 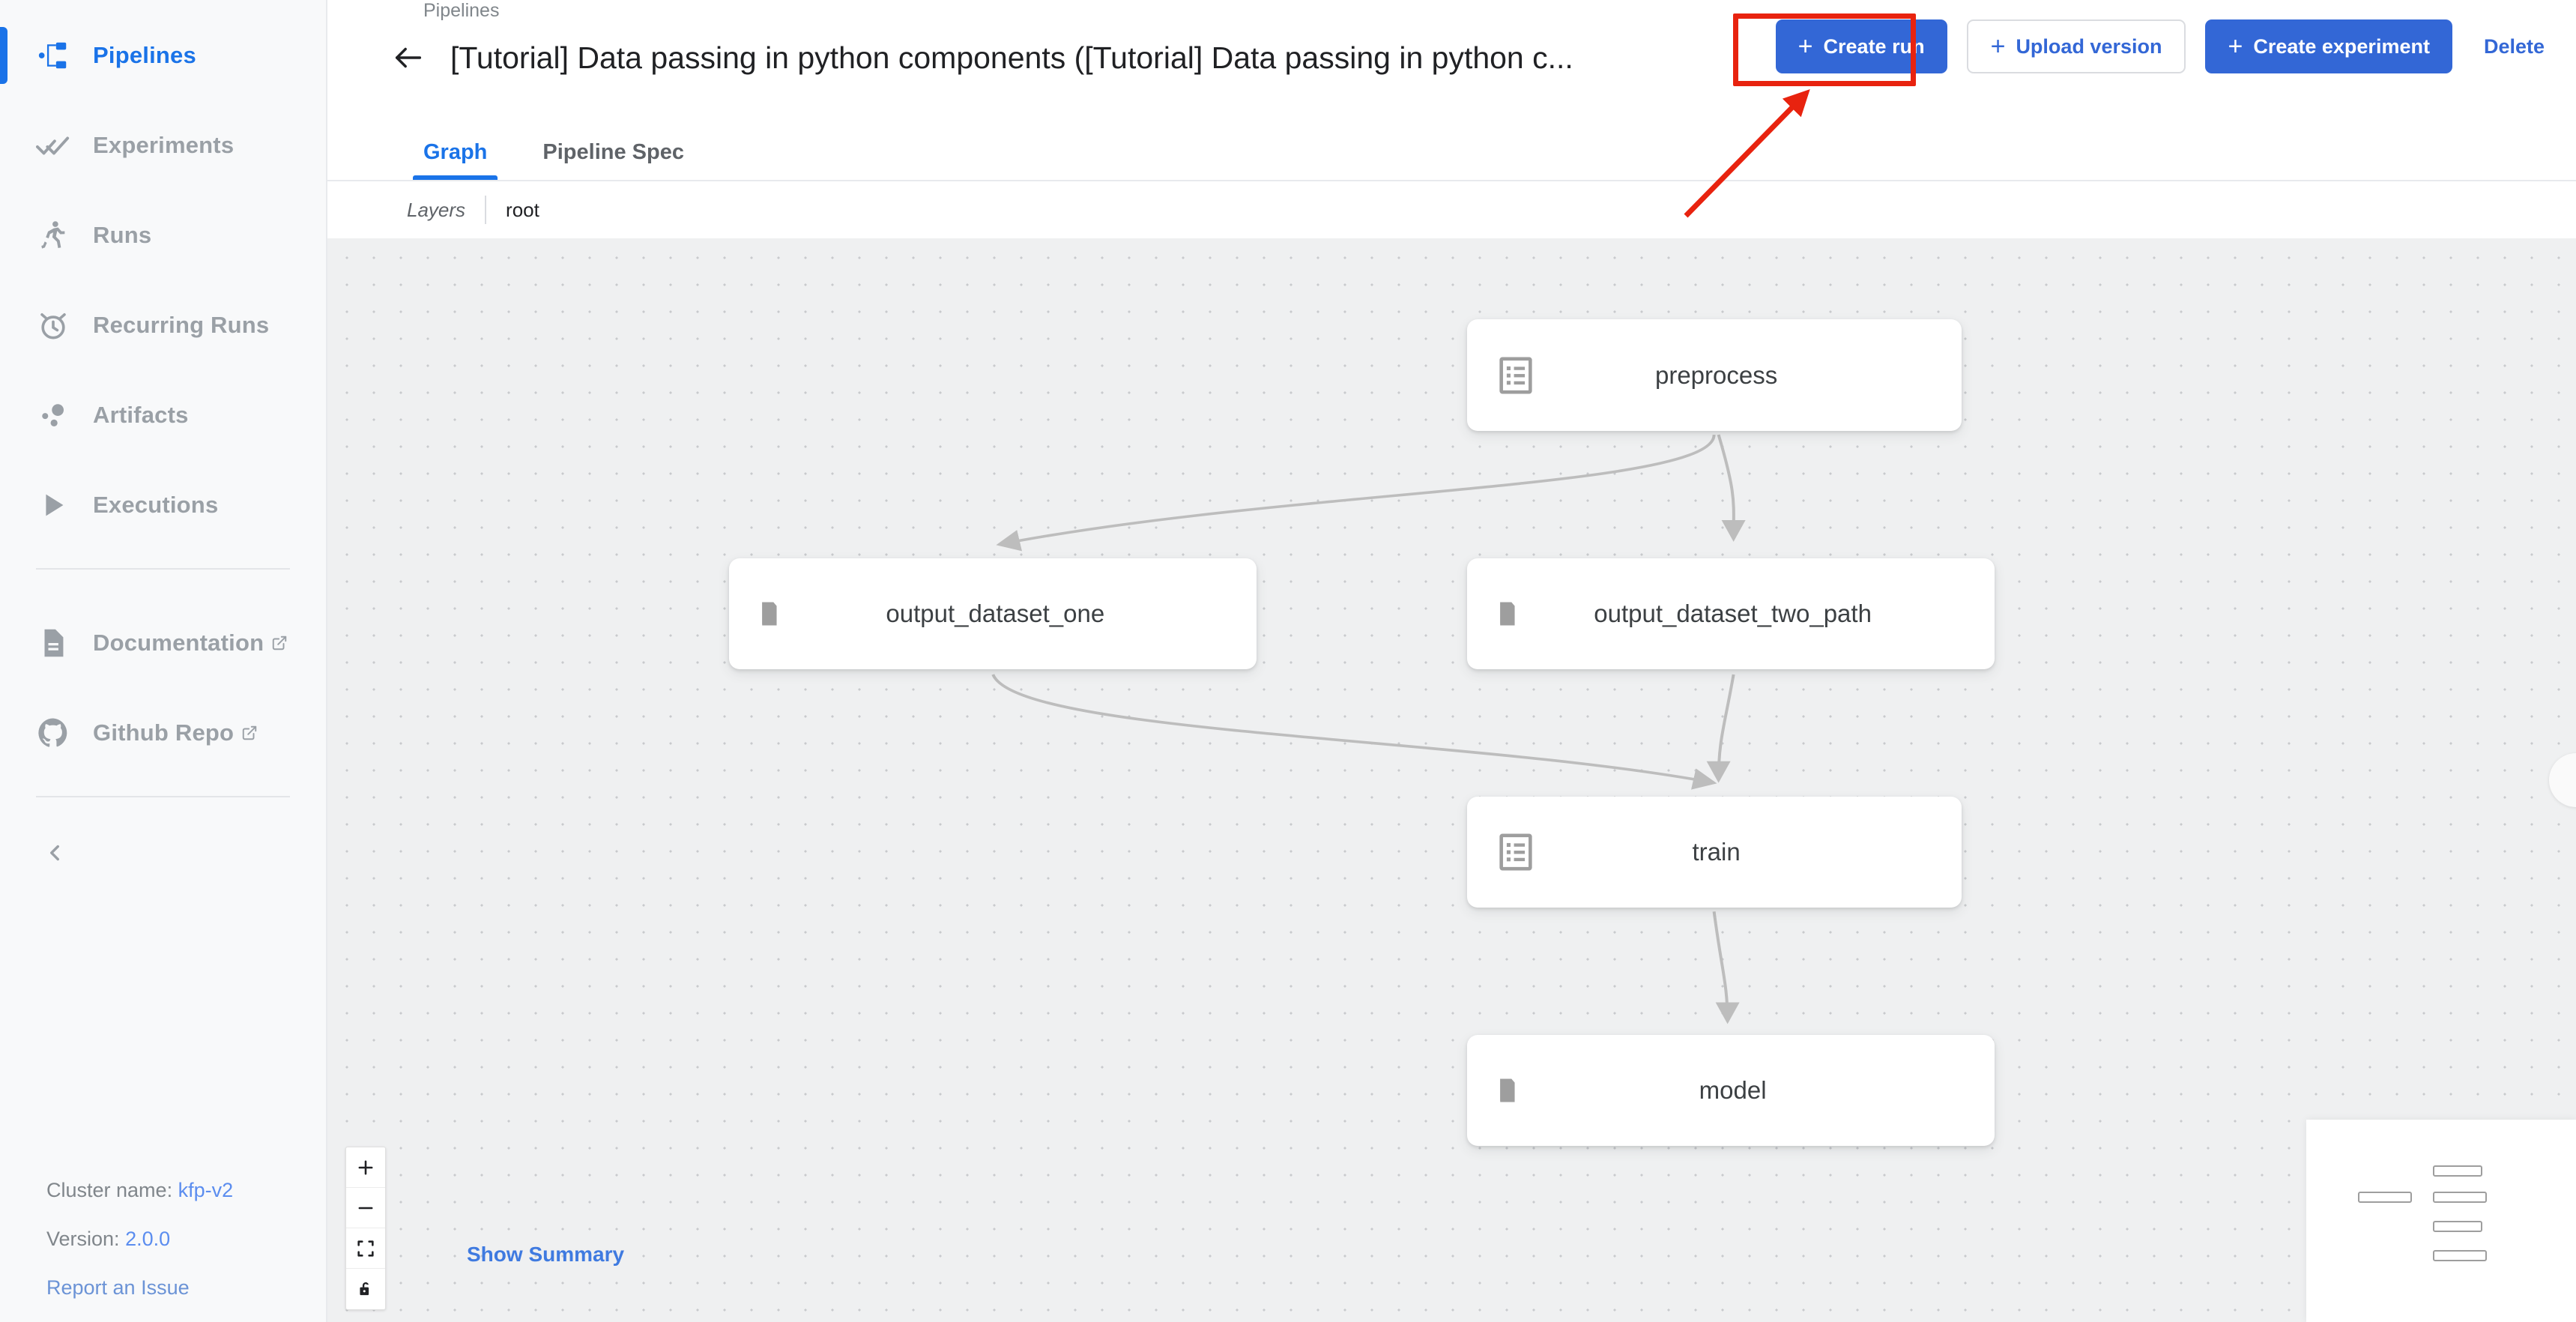 What do you see at coordinates (1733, 1089) in the screenshot?
I see `graph-node-label: model` at bounding box center [1733, 1089].